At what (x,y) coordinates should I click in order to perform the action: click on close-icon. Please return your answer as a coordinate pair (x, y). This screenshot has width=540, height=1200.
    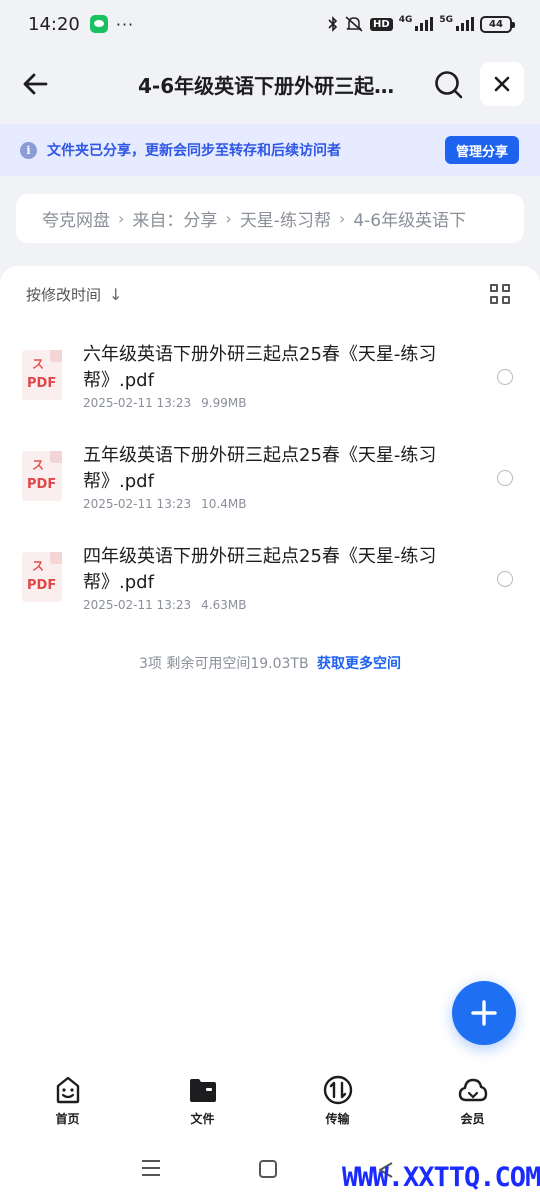
    Looking at the image, I should click on (502, 84).